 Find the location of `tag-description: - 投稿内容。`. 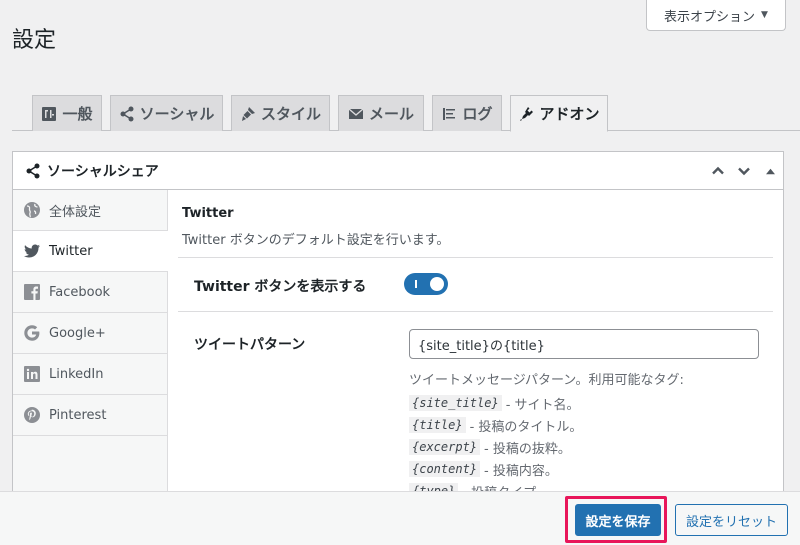

tag-description: - 投稿内容。 is located at coordinates (521, 471).